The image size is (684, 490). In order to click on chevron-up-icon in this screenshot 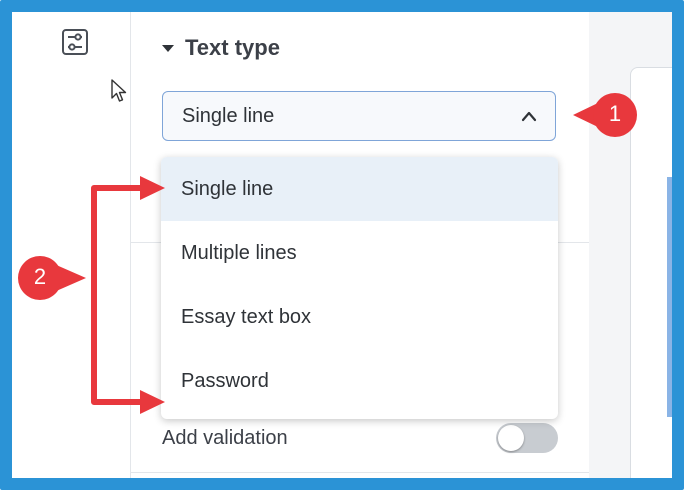, I will do `click(529, 116)`.